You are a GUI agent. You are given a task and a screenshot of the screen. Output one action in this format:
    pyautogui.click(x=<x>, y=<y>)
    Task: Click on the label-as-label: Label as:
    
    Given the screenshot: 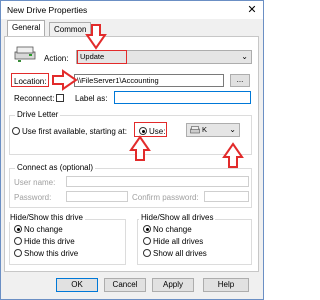 What is the action you would take?
    pyautogui.click(x=91, y=98)
    